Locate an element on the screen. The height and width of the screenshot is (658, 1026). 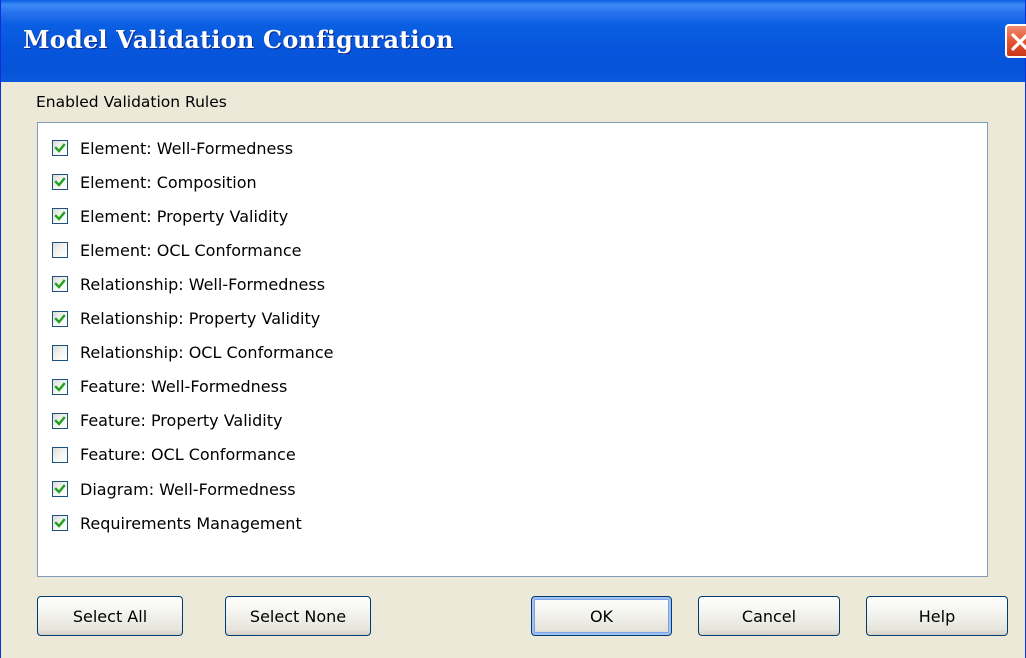
rule-label: Element: OCL Conformance is located at coordinates (191, 250).